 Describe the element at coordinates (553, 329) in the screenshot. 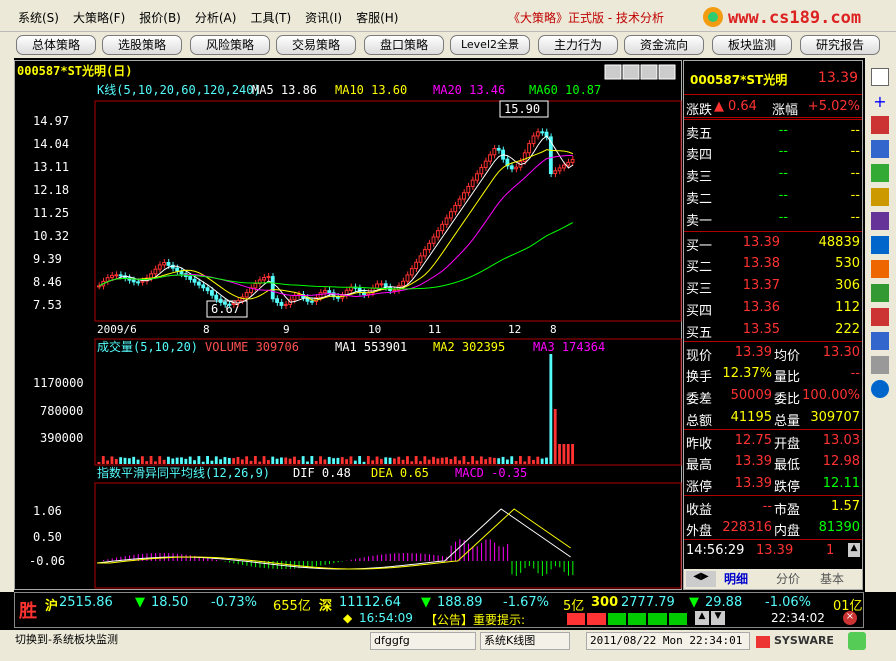

I see `date-tick: 8` at that location.